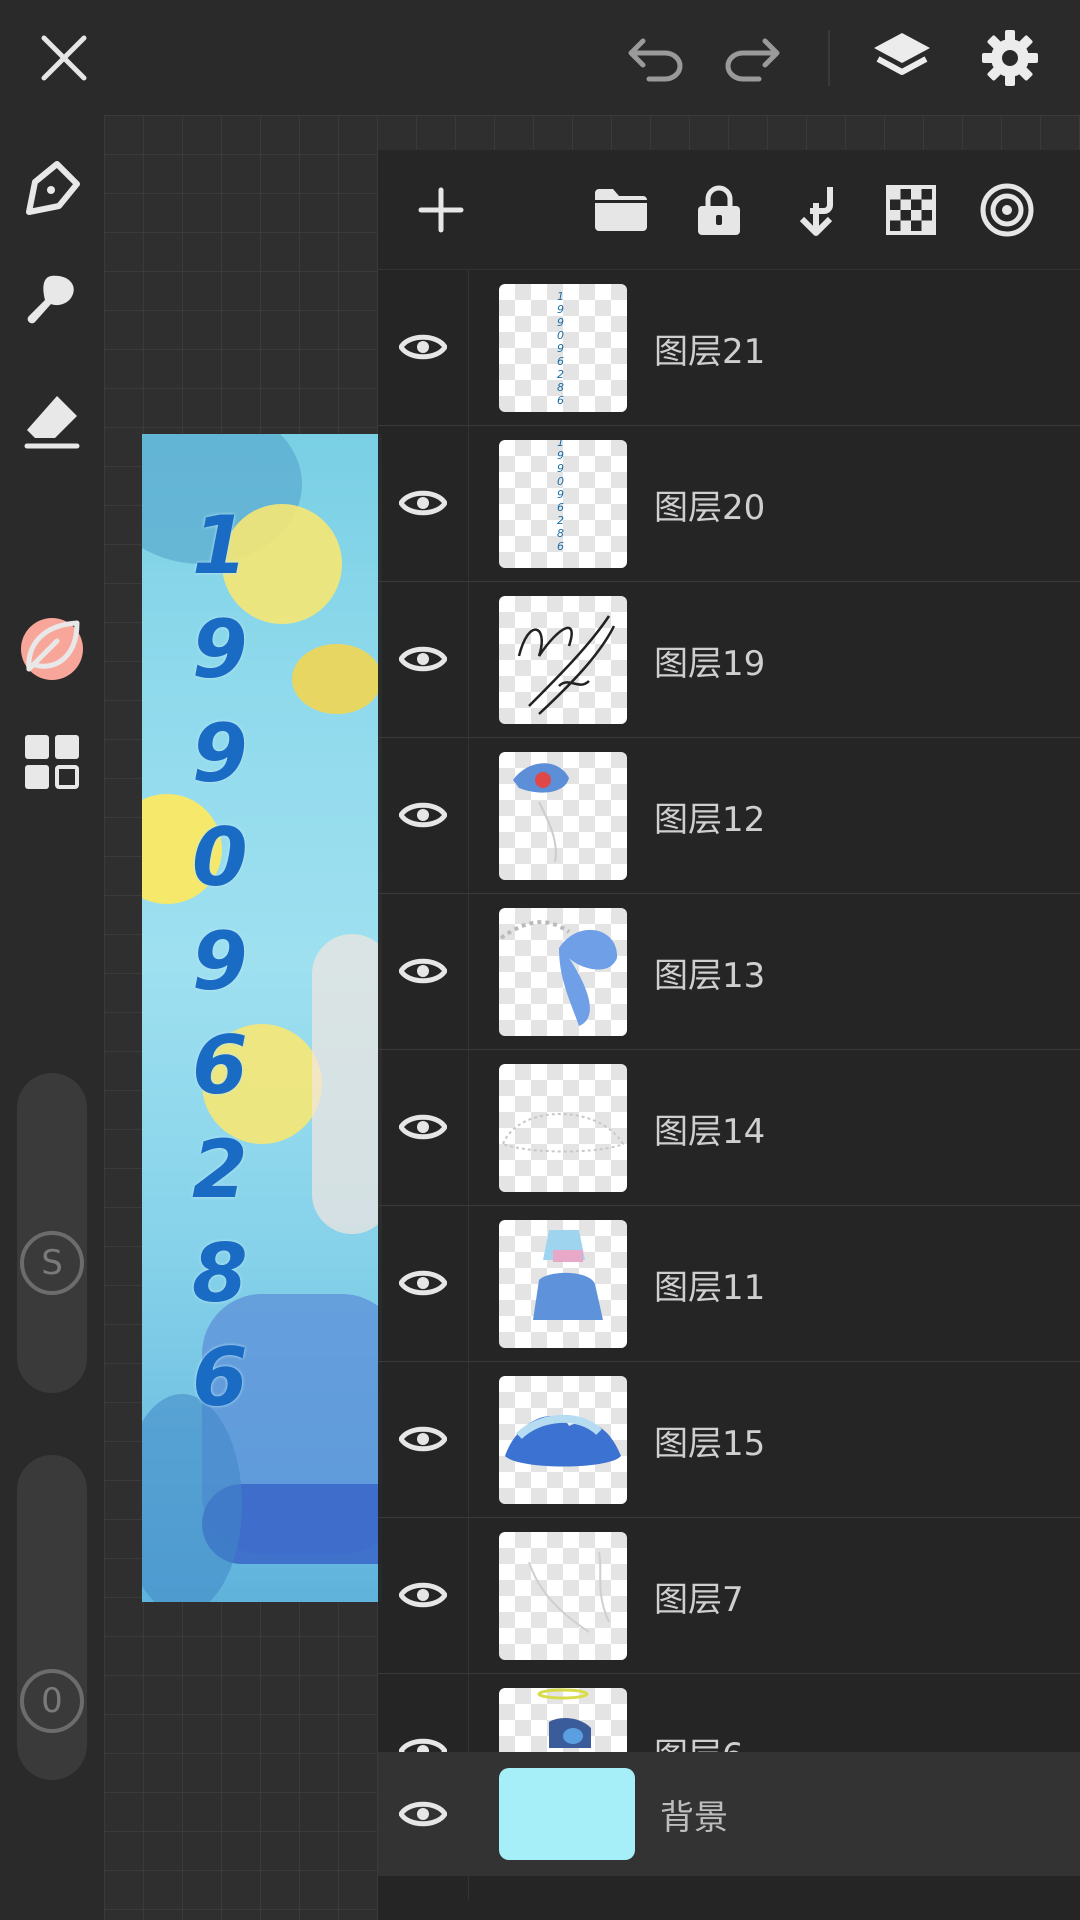 This screenshot has width=1080, height=1920. I want to click on layers-toolbar, so click(729, 210).